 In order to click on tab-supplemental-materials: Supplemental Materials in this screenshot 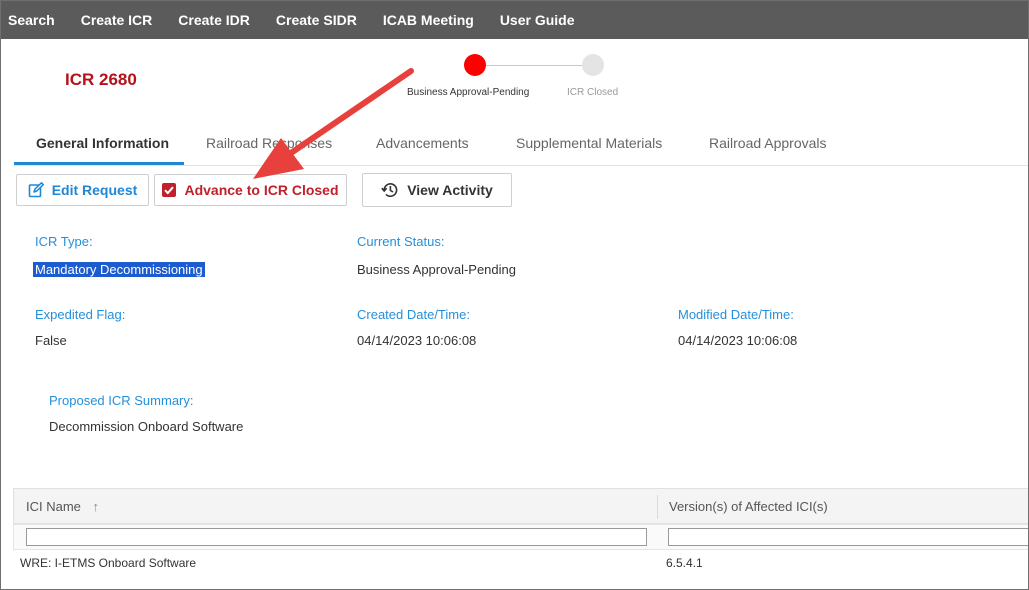, I will do `click(589, 143)`.